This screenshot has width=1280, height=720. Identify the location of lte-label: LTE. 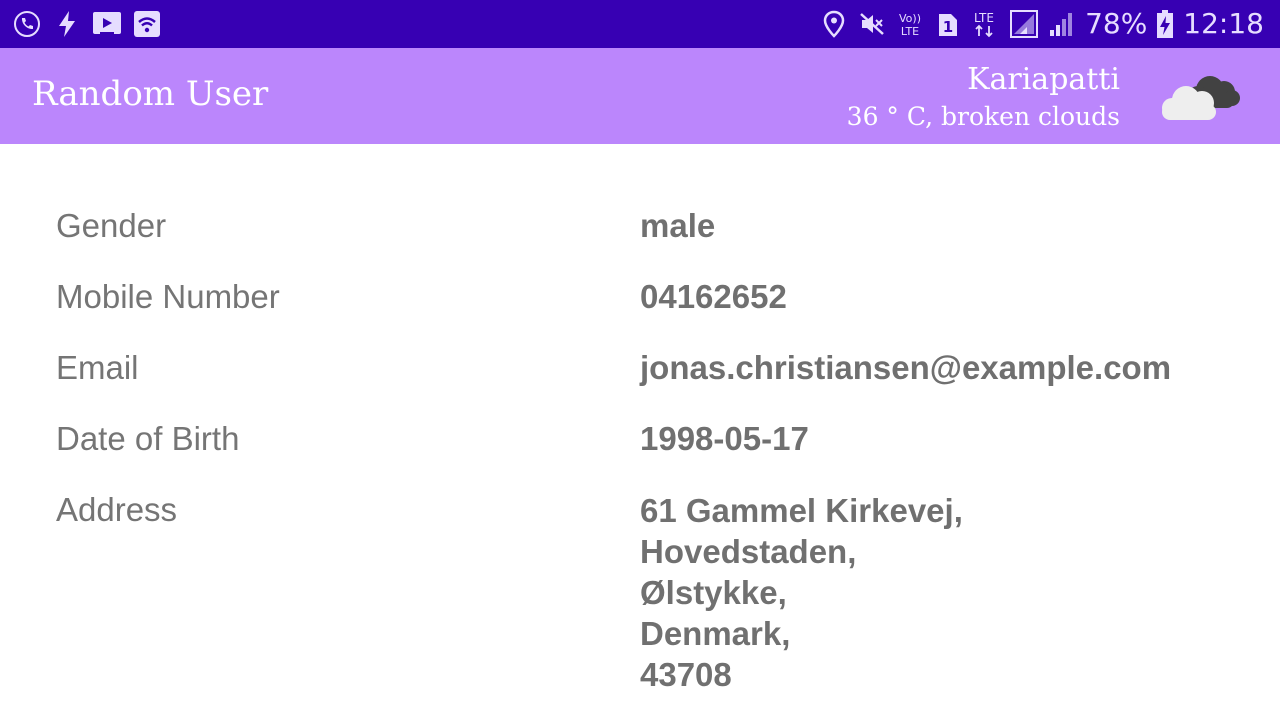
(984, 18).